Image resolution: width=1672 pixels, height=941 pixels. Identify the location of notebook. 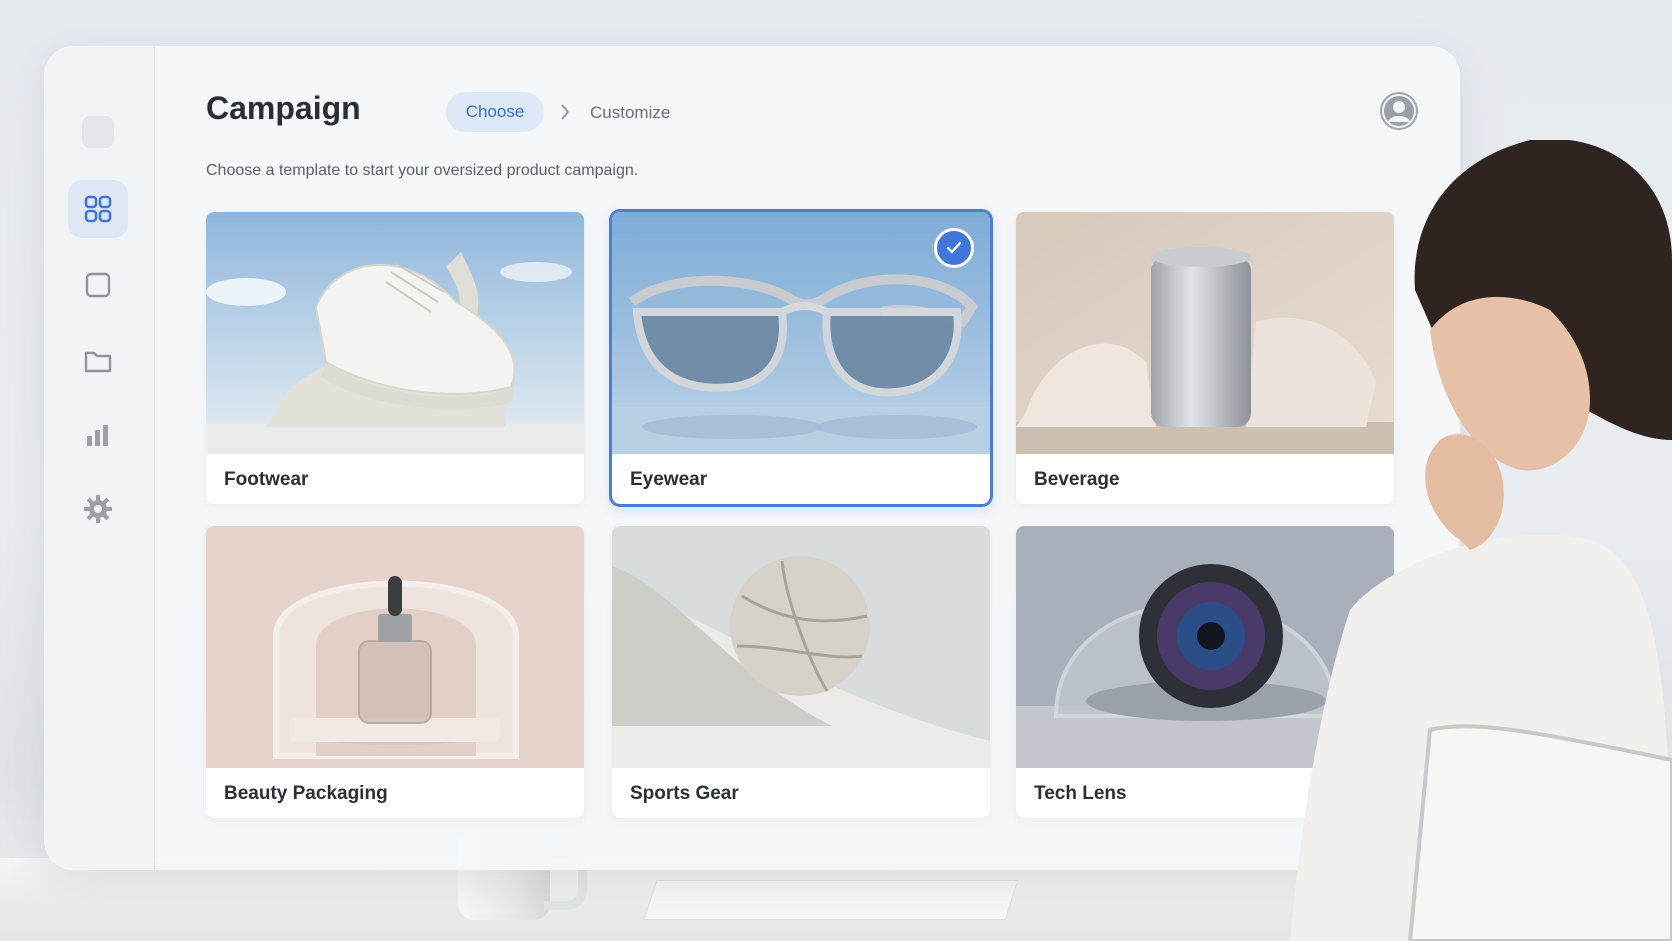
(831, 900).